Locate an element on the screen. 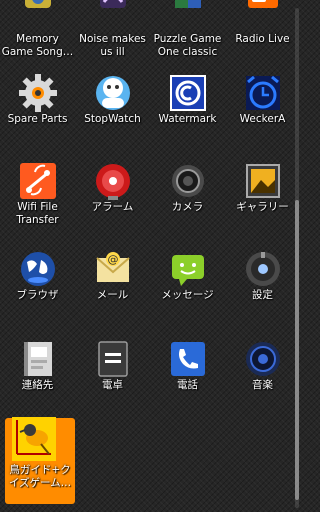 The image size is (320, 512). app-label: StopWatch is located at coordinates (112, 119).